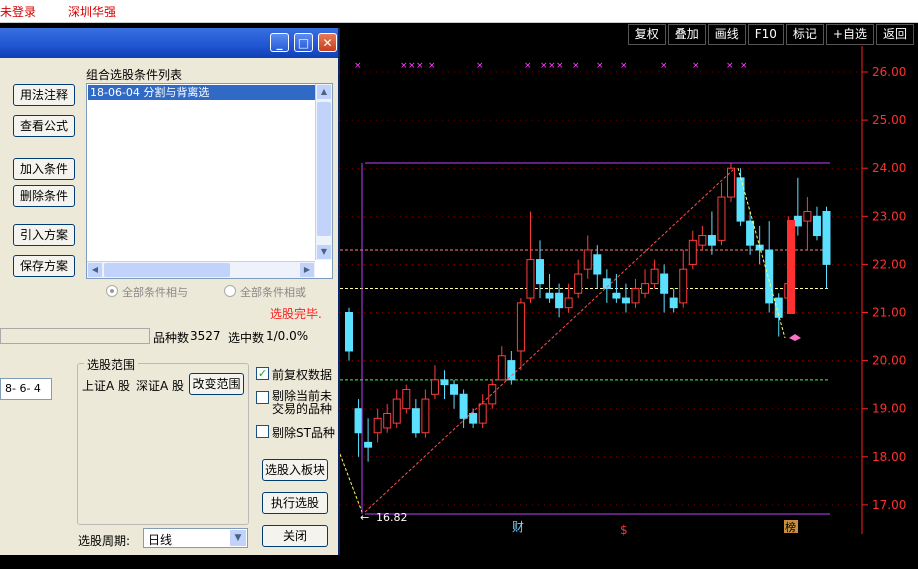 The image size is (918, 569). I want to click on list-item: 18-06-04 分割与背离选, so click(202, 92).